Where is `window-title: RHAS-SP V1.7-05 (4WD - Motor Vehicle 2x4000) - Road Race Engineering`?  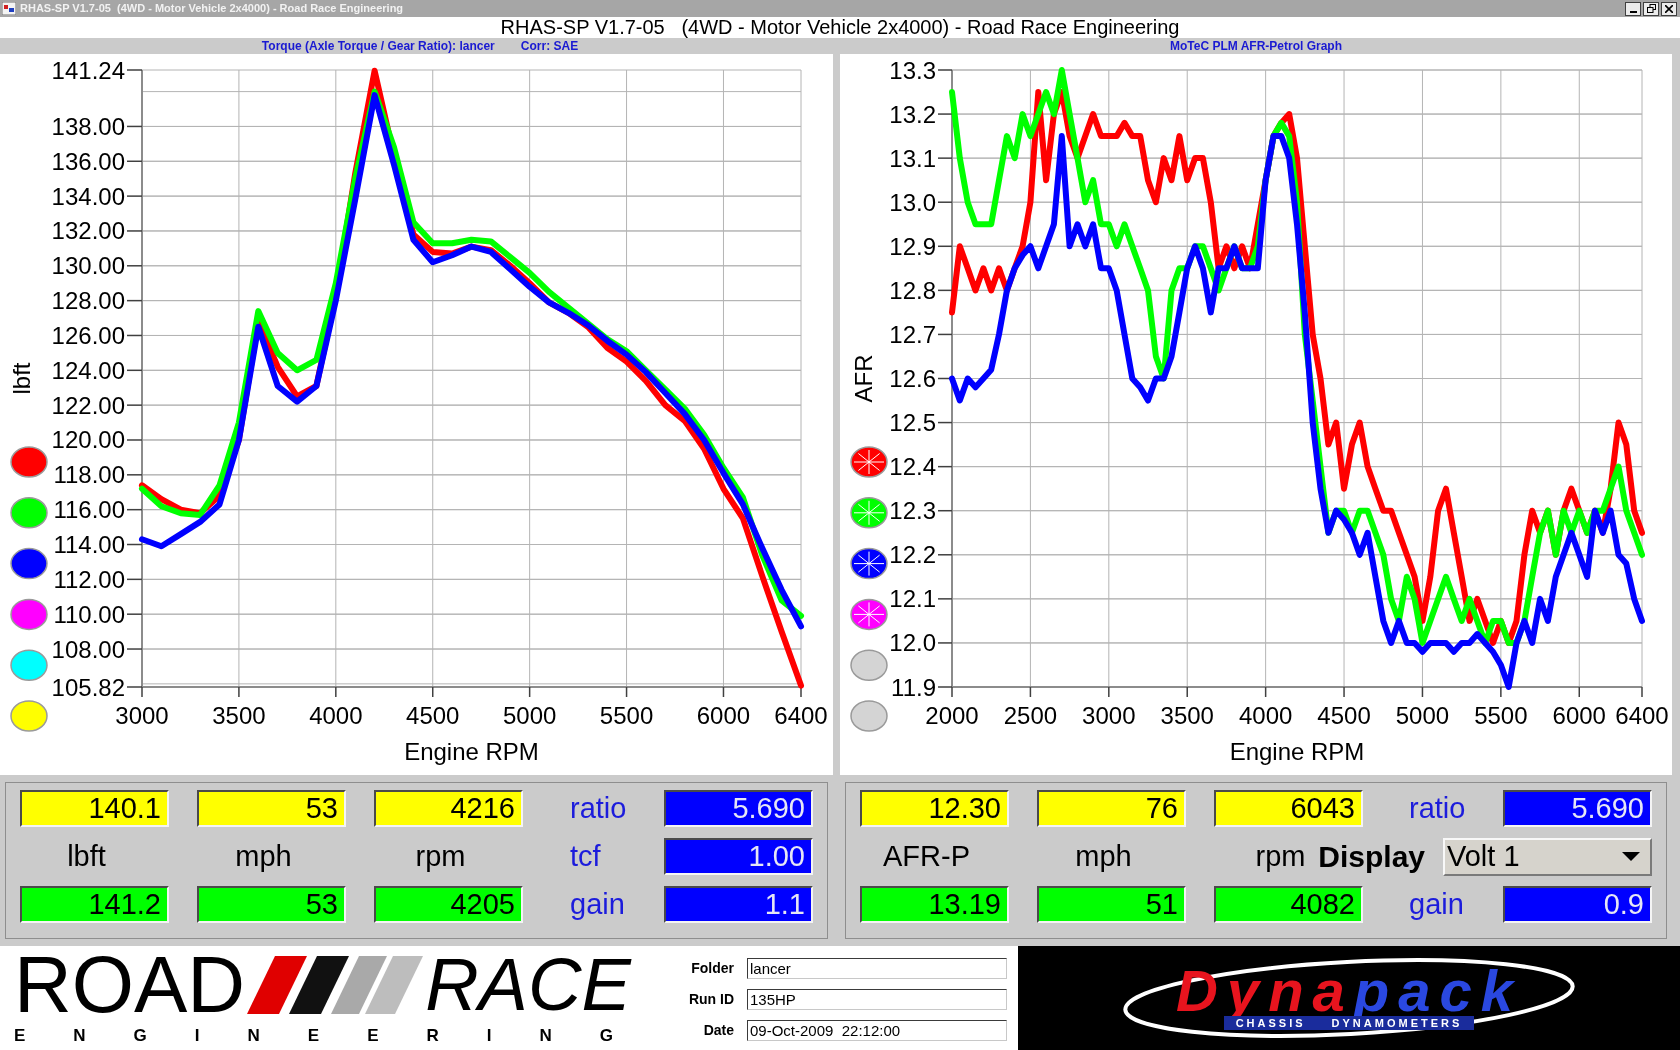
window-title: RHAS-SP V1.7-05 (4WD - Motor Vehicle 2x4000) - Road Race Engineering is located at coordinates (212, 9).